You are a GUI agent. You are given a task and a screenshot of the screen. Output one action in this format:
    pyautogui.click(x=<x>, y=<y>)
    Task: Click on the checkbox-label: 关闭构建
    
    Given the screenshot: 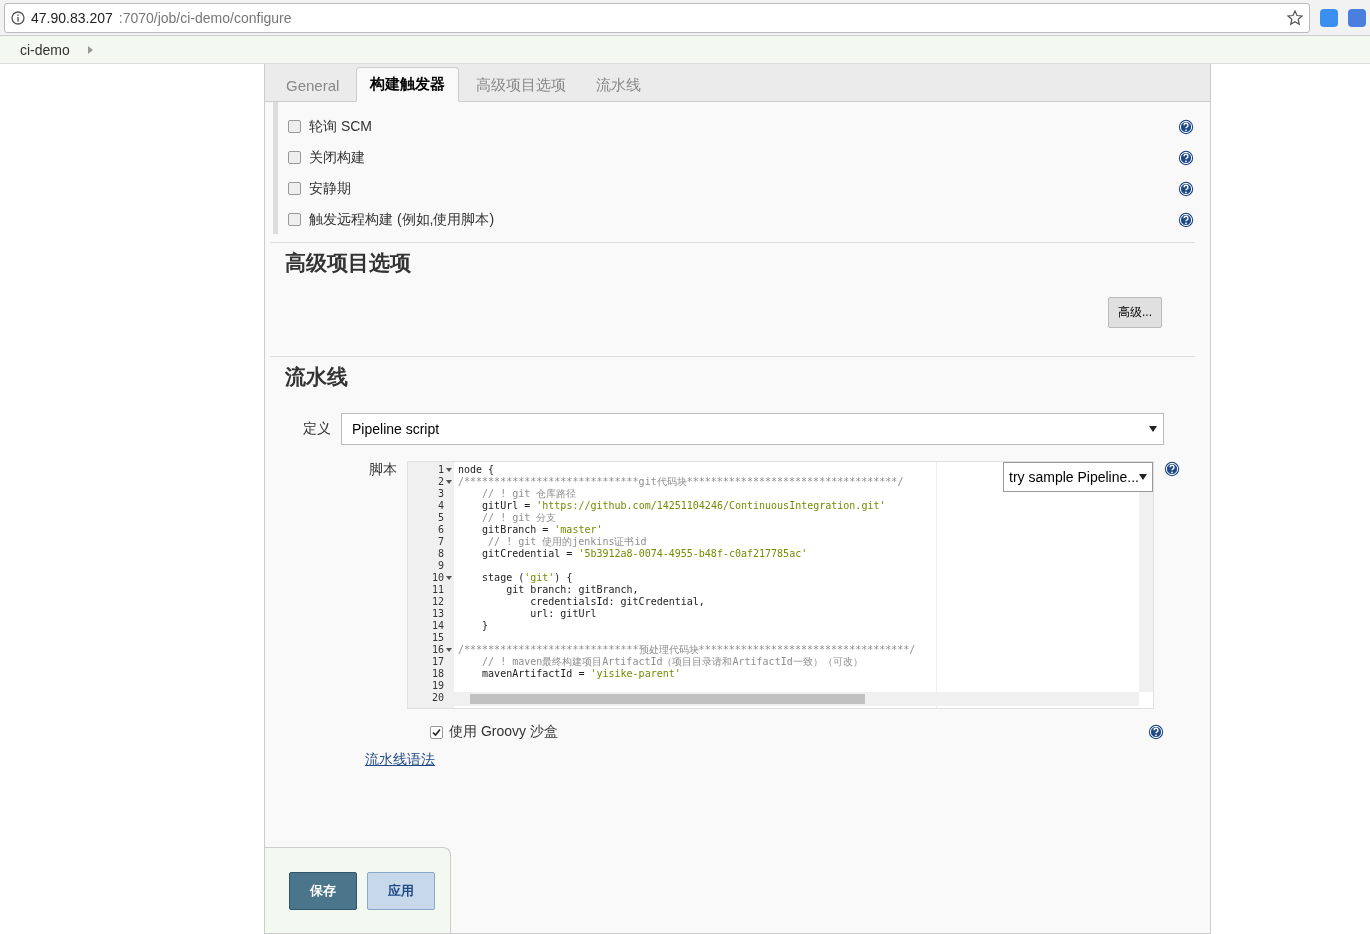 What is the action you would take?
    pyautogui.click(x=337, y=157)
    